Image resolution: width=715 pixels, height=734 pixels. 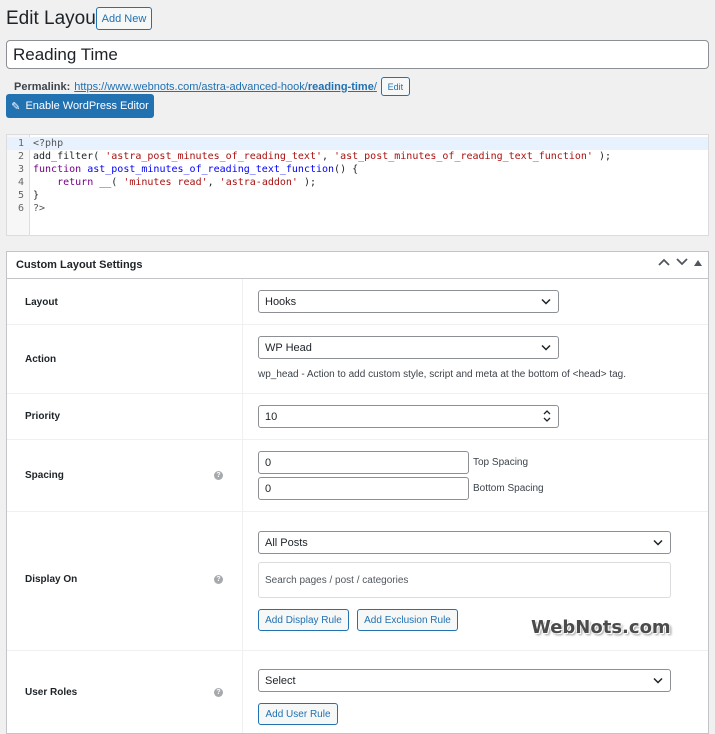 What do you see at coordinates (357, 208) in the screenshot?
I see `code-line: 6 ?>` at bounding box center [357, 208].